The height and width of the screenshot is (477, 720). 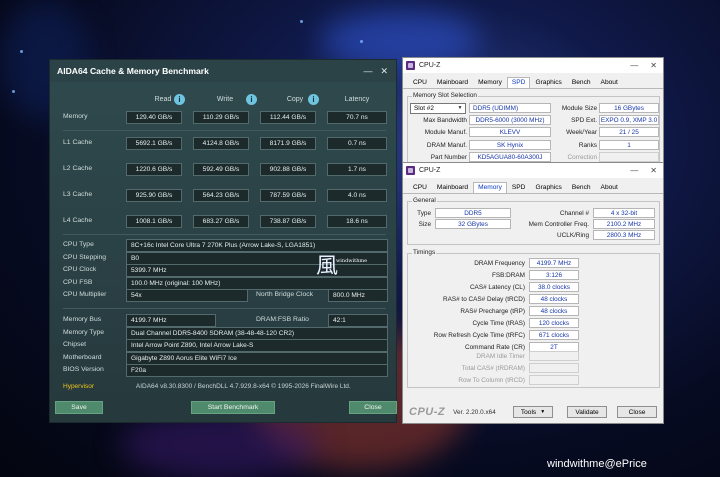 I want to click on cpuz-version: Ver. 2.20.0.x64, so click(x=474, y=412).